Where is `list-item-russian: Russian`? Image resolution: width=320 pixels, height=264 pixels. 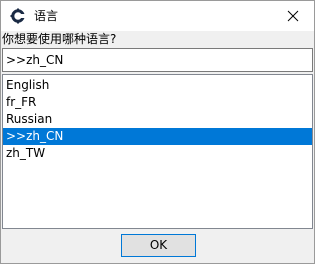 list-item-russian: Russian is located at coordinates (157, 119).